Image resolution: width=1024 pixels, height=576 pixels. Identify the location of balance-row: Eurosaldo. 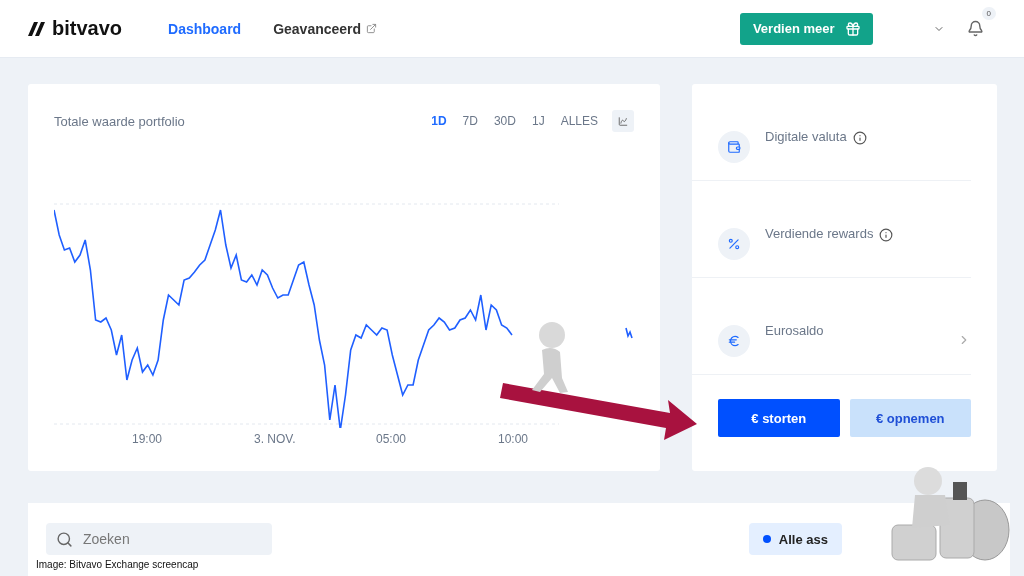
(831, 326).